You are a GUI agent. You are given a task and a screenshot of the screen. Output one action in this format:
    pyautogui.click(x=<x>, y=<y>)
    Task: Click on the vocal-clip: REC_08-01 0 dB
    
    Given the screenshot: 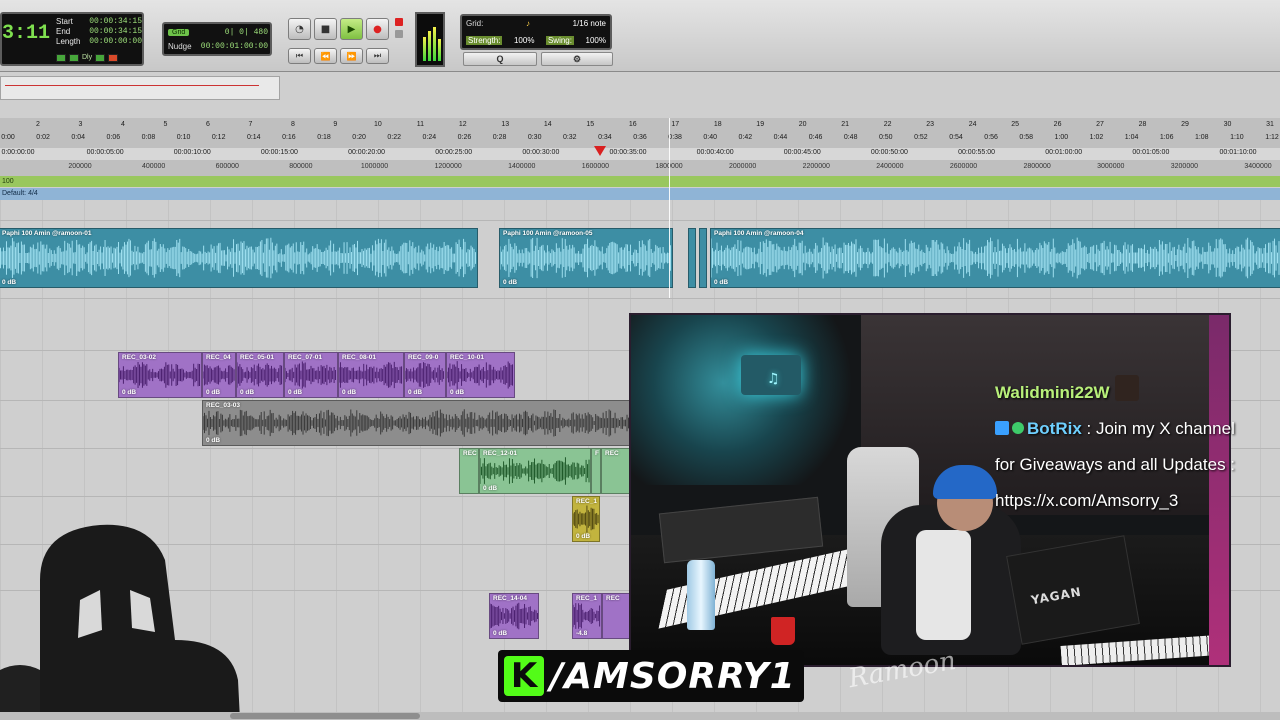 What is the action you would take?
    pyautogui.click(x=371, y=375)
    